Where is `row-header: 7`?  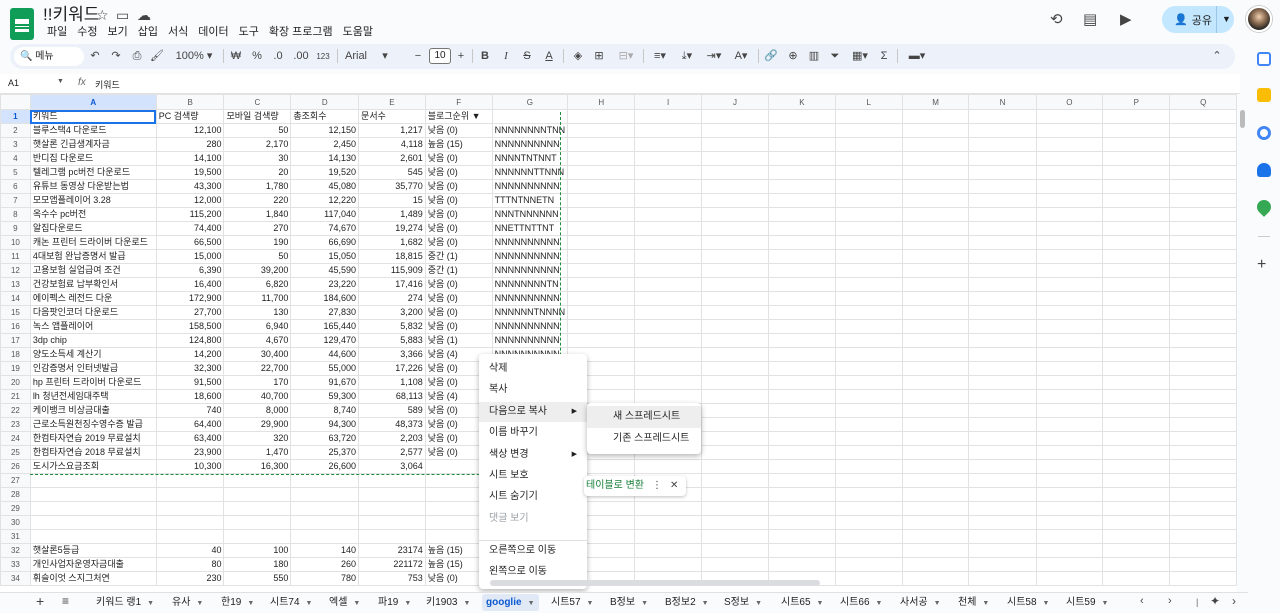 row-header: 7 is located at coordinates (15, 200).